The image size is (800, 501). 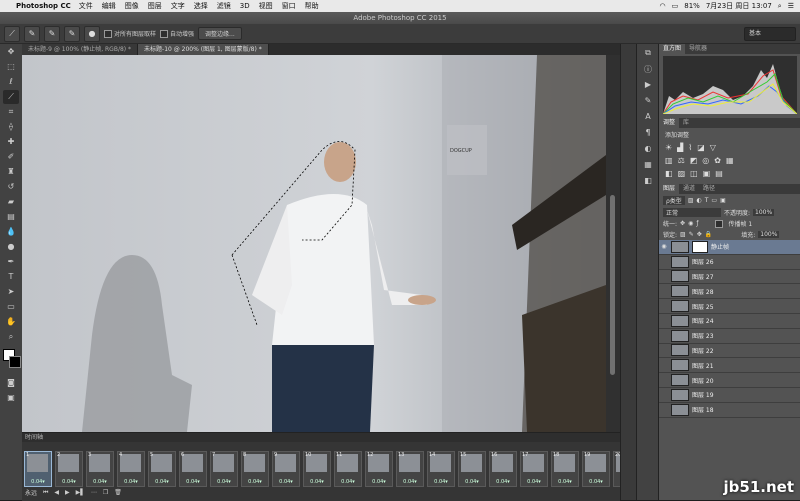 I want to click on background-color, so click(x=15, y=362).